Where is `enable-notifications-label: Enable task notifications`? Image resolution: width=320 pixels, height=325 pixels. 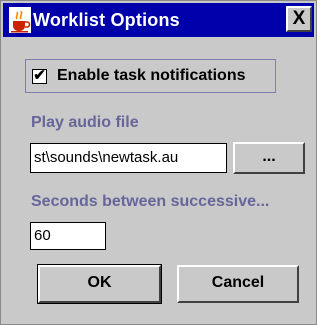 enable-notifications-label: Enable task notifications is located at coordinates (151, 76).